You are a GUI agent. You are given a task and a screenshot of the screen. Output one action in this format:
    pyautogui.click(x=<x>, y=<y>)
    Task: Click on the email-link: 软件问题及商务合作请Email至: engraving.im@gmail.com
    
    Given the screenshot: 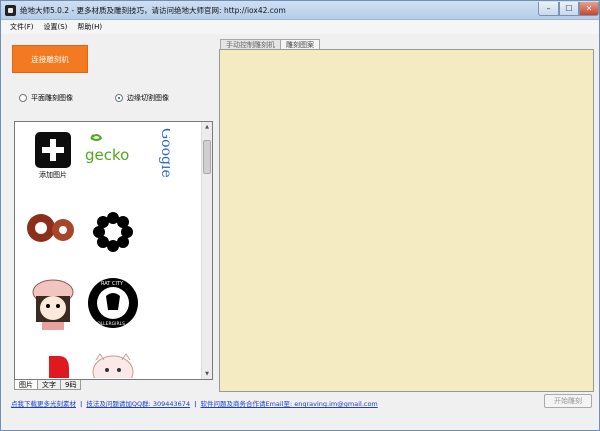 What is the action you would take?
    pyautogui.click(x=288, y=404)
    